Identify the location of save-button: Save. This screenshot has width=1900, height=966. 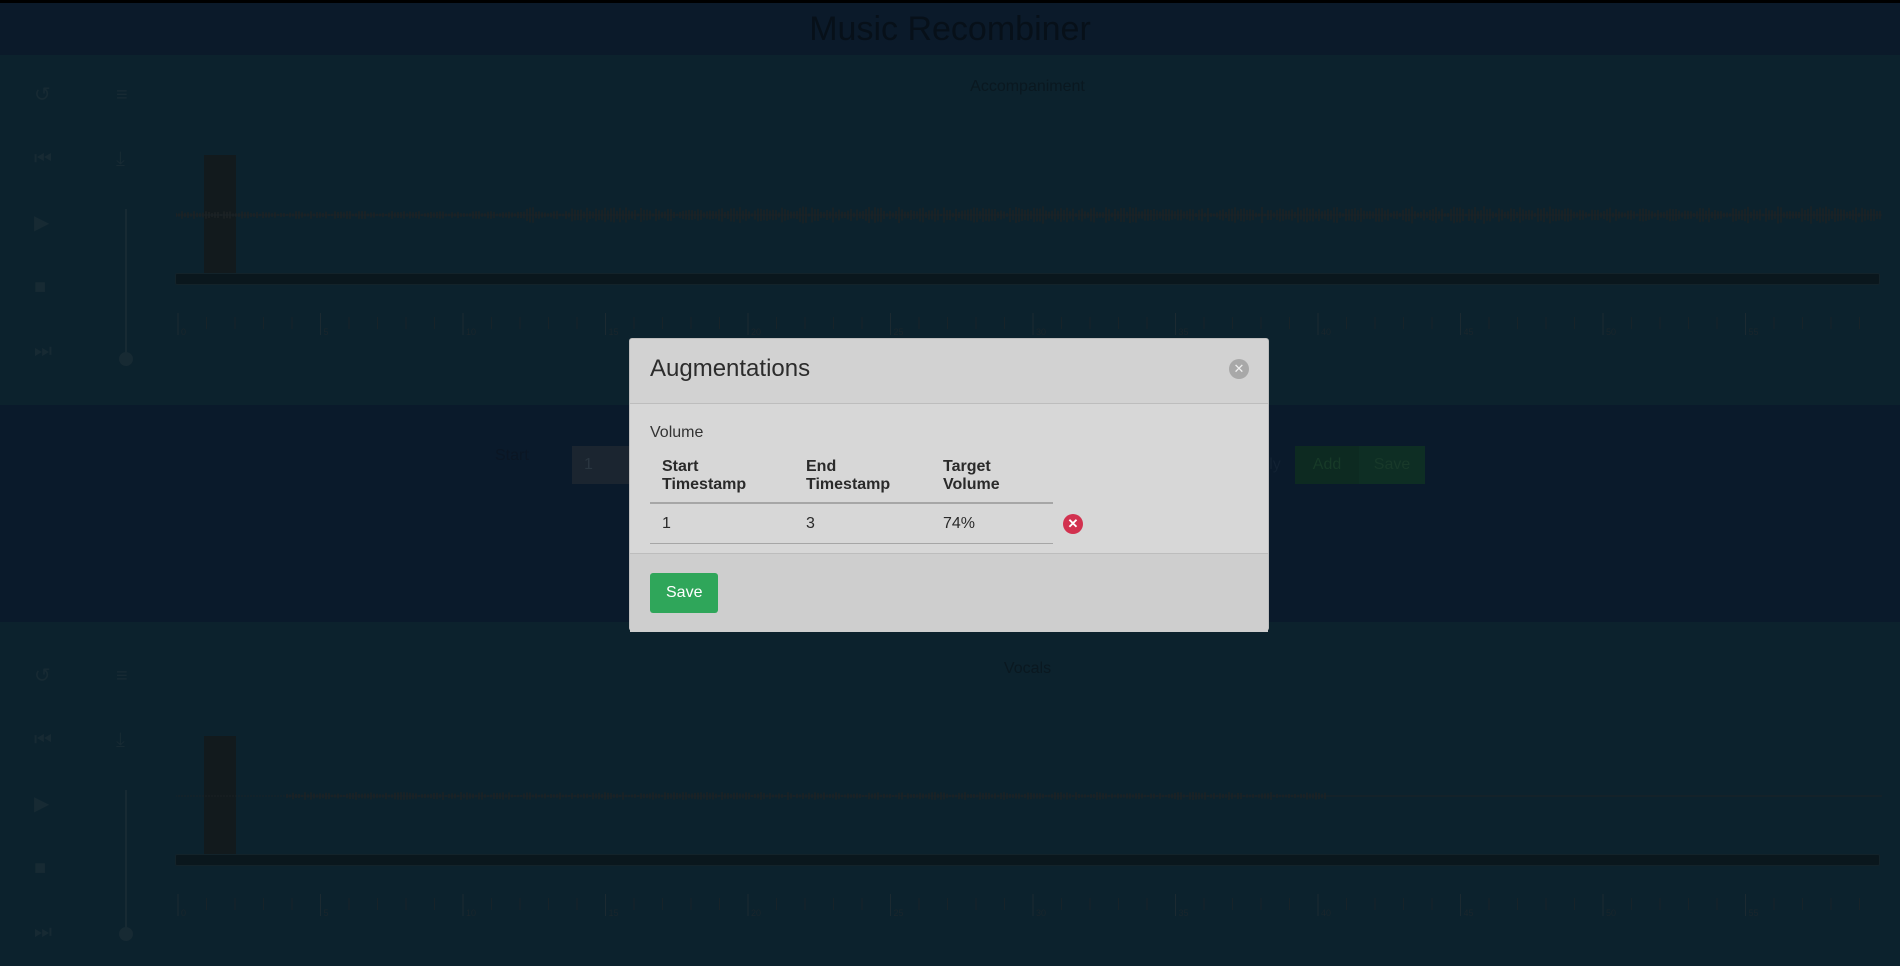
(684, 593).